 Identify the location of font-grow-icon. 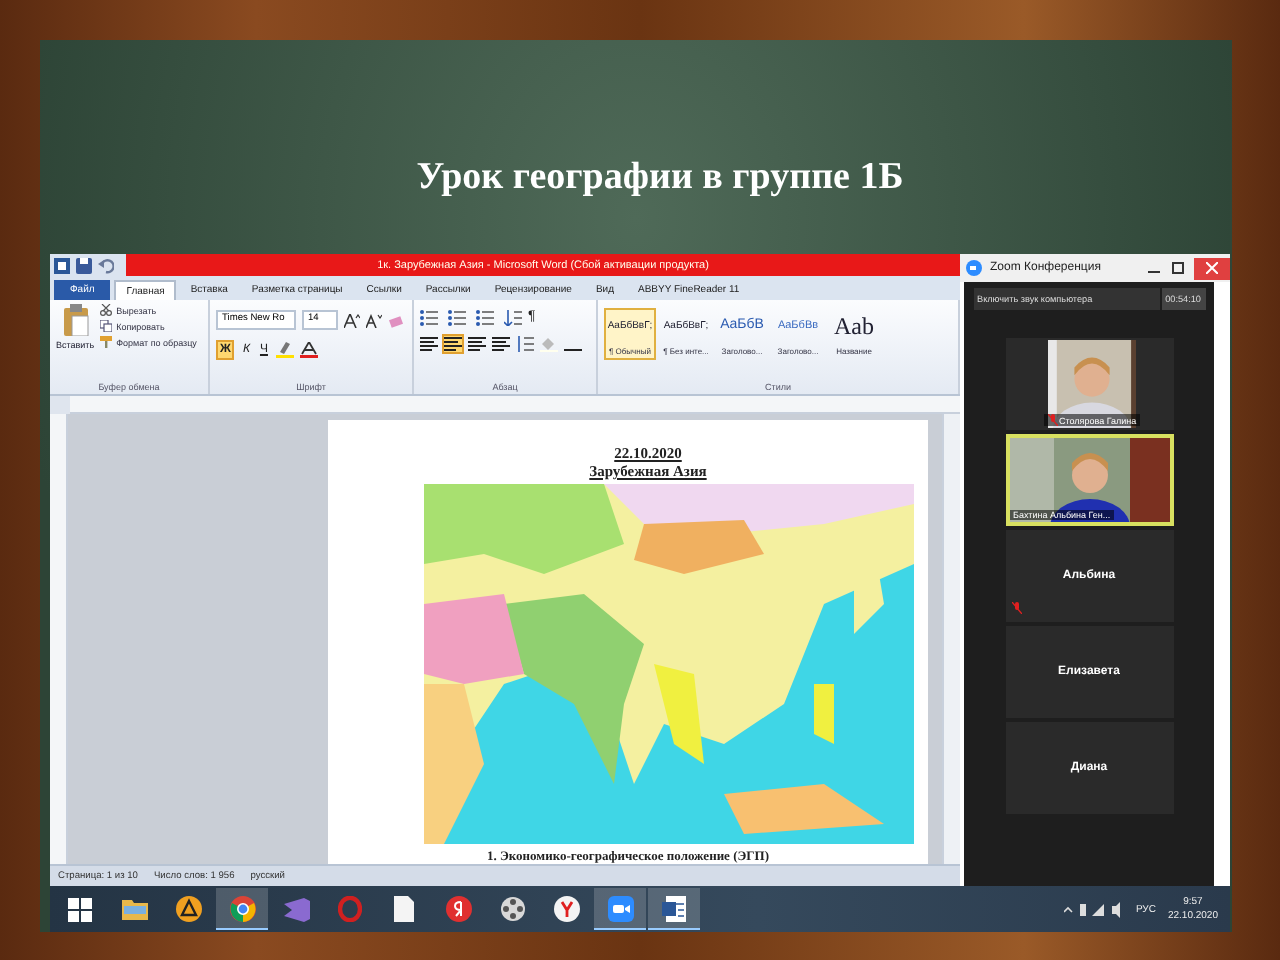
(352, 320).